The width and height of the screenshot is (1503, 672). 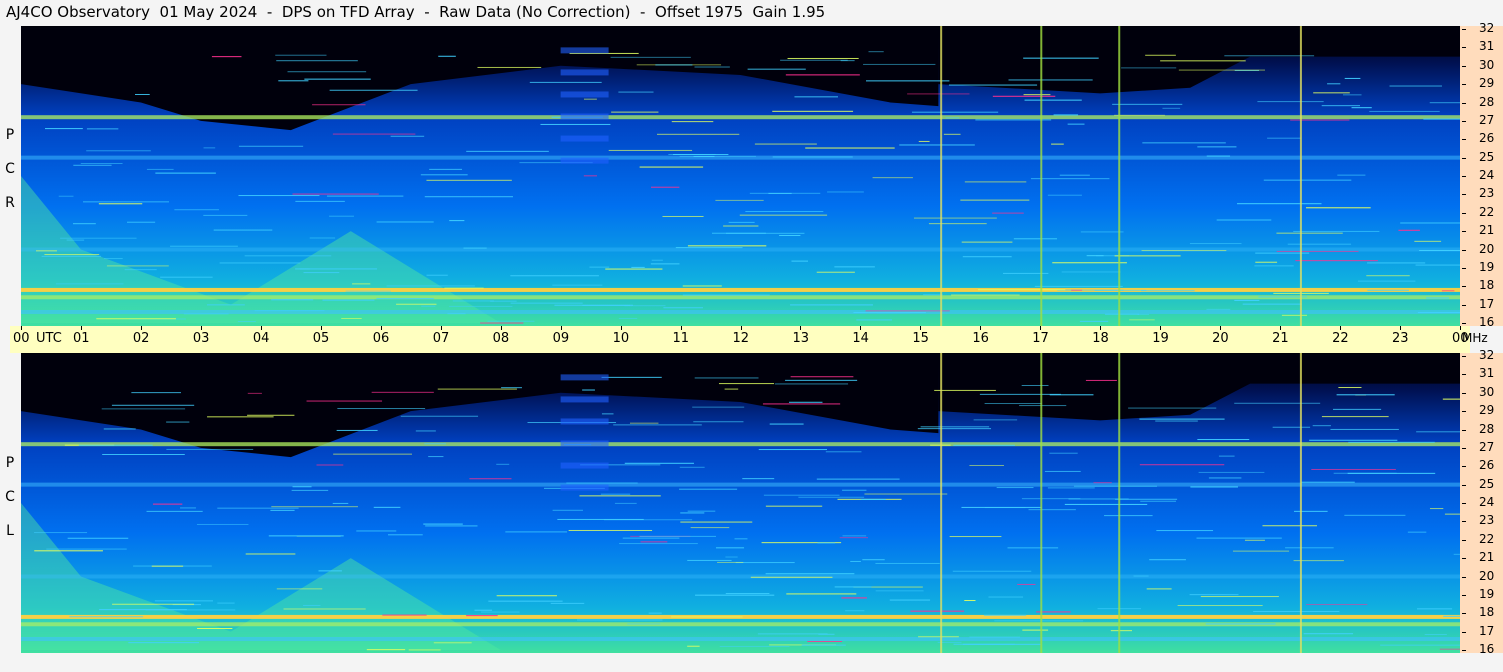 I want to click on time-tick-label: 01, so click(x=81, y=338).